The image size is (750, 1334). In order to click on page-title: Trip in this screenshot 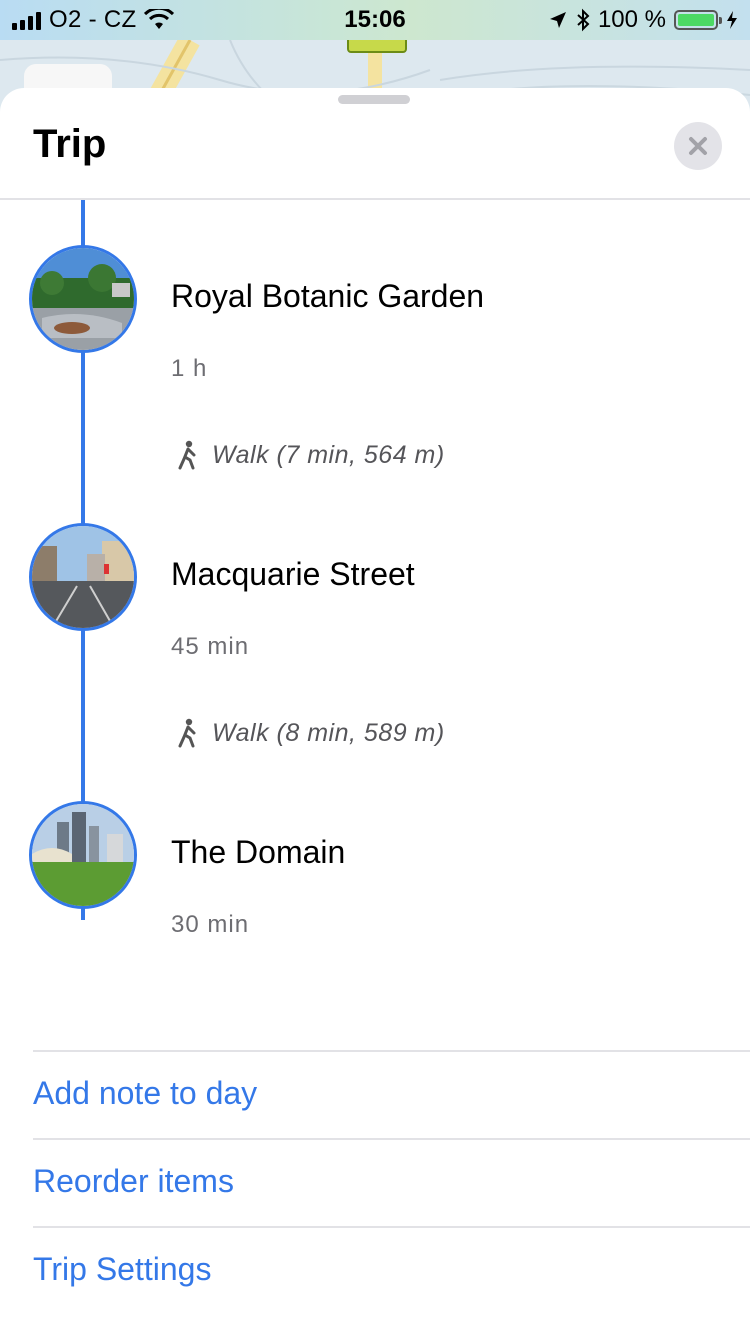, I will do `click(70, 144)`.